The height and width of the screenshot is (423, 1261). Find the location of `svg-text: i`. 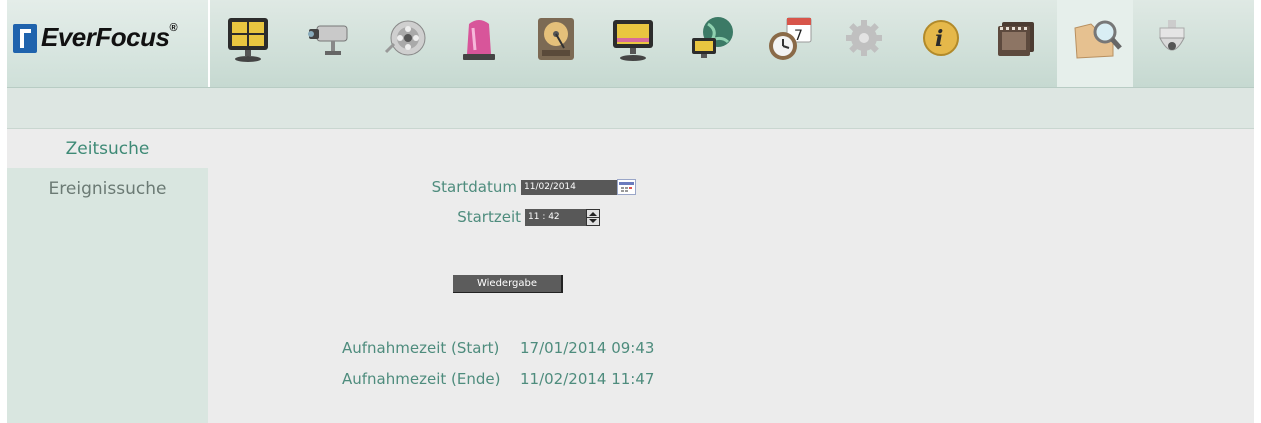

svg-text: i is located at coordinates (939, 39).